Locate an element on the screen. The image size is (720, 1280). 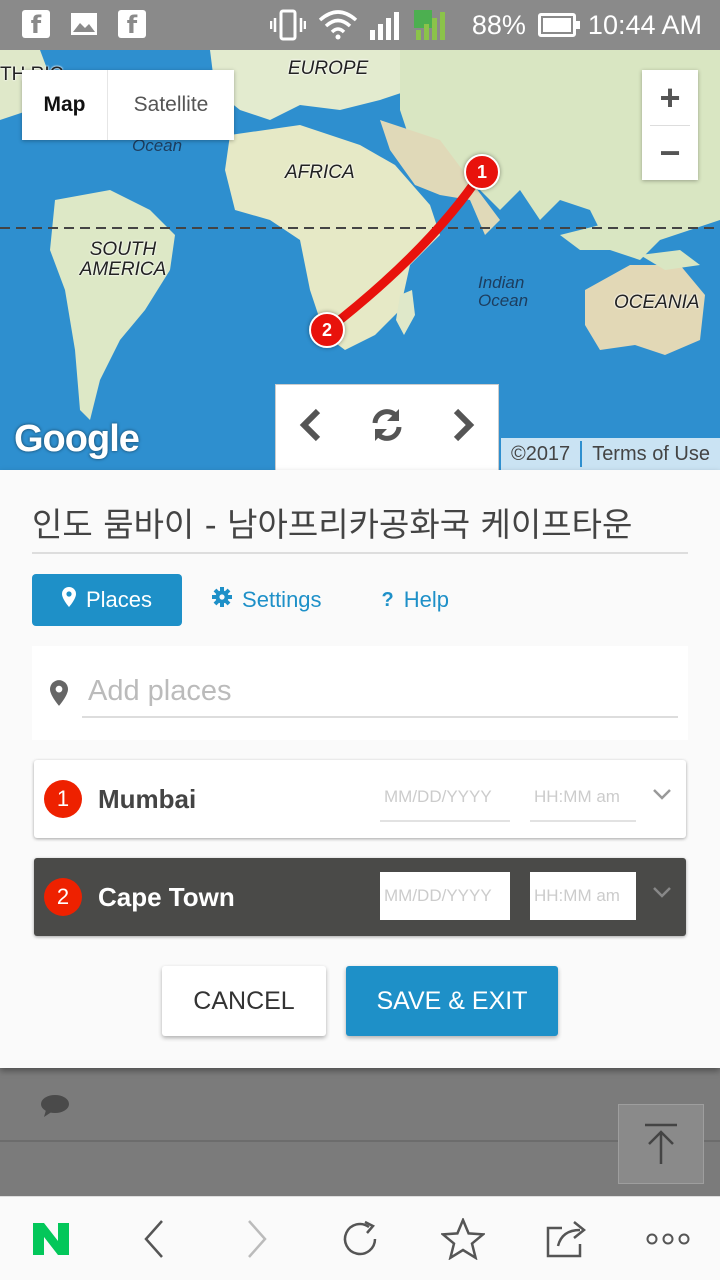
tab-help-label: Help is located at coordinates (426, 599).